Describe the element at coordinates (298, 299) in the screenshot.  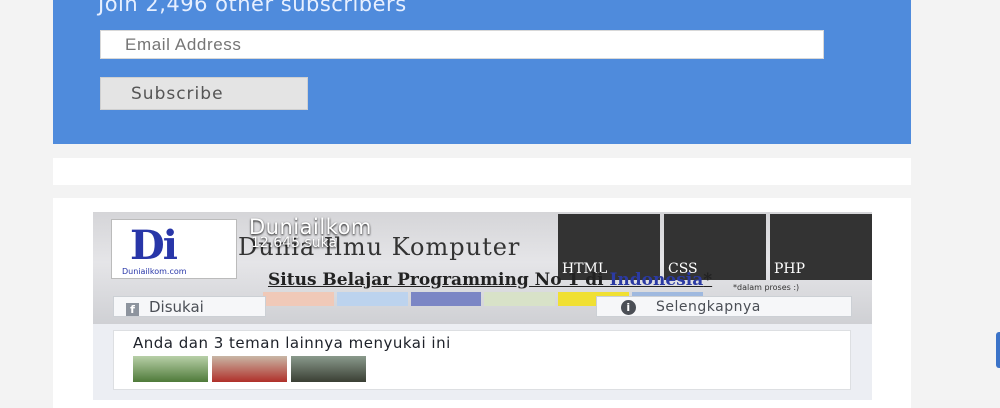
I see `html5-badge` at that location.